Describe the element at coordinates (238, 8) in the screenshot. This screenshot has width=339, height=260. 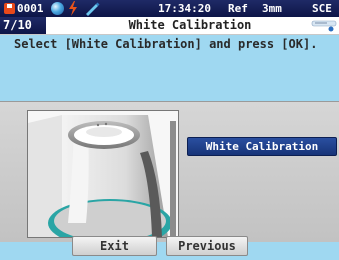
I see `reference-label: Ref` at that location.